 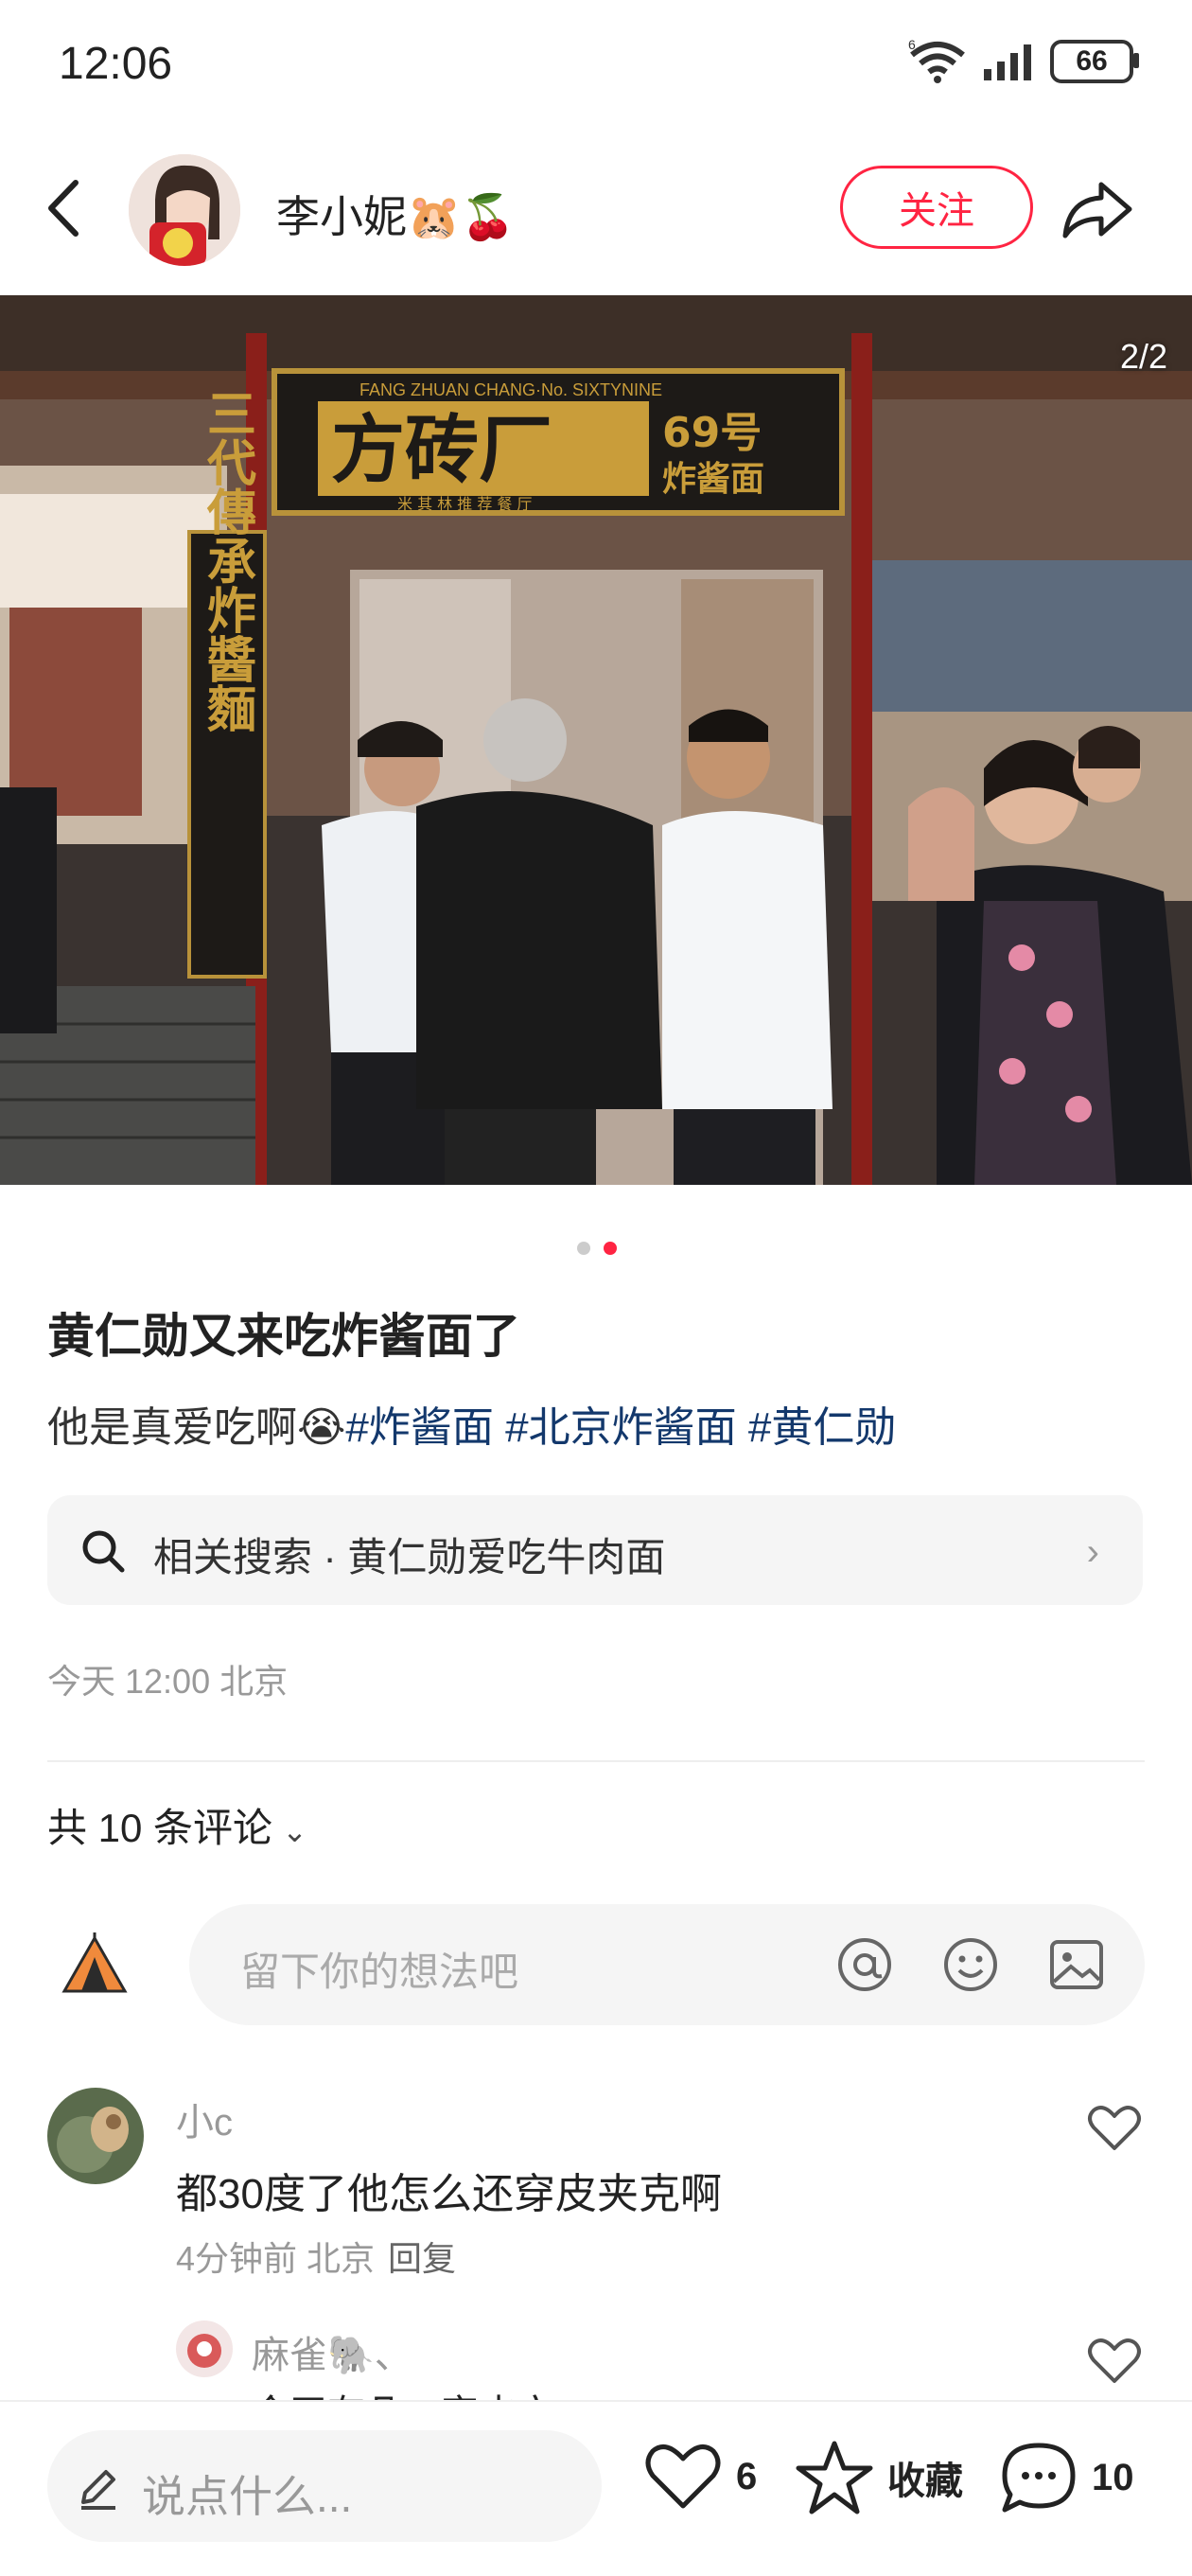 What do you see at coordinates (168, 1681) in the screenshot?
I see `post-meta: 今天 12:00 北京` at bounding box center [168, 1681].